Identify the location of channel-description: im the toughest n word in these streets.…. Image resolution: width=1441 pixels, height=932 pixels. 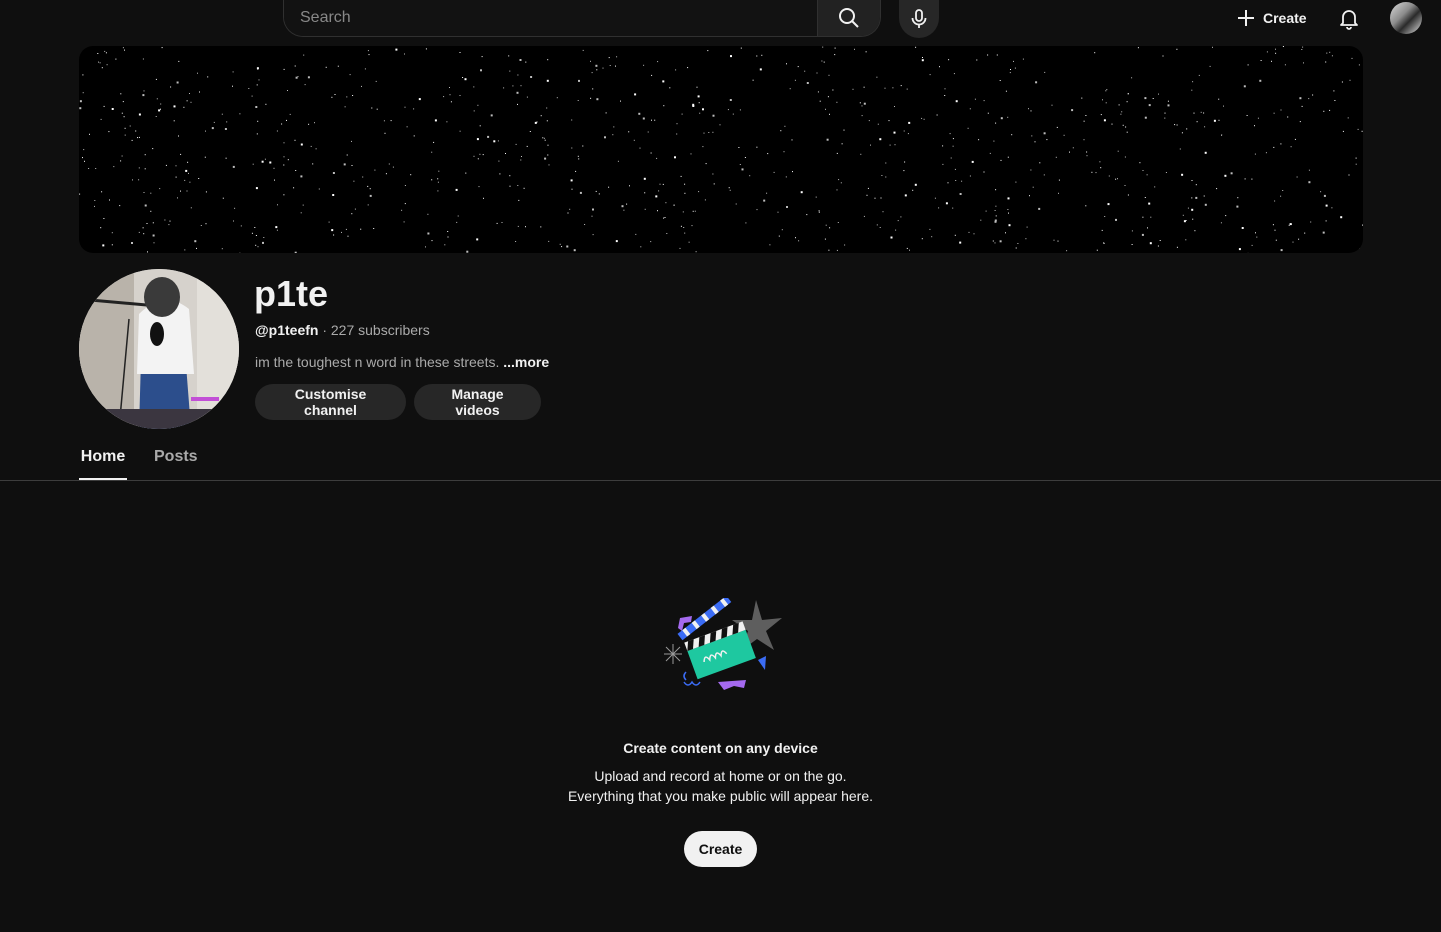
(402, 362).